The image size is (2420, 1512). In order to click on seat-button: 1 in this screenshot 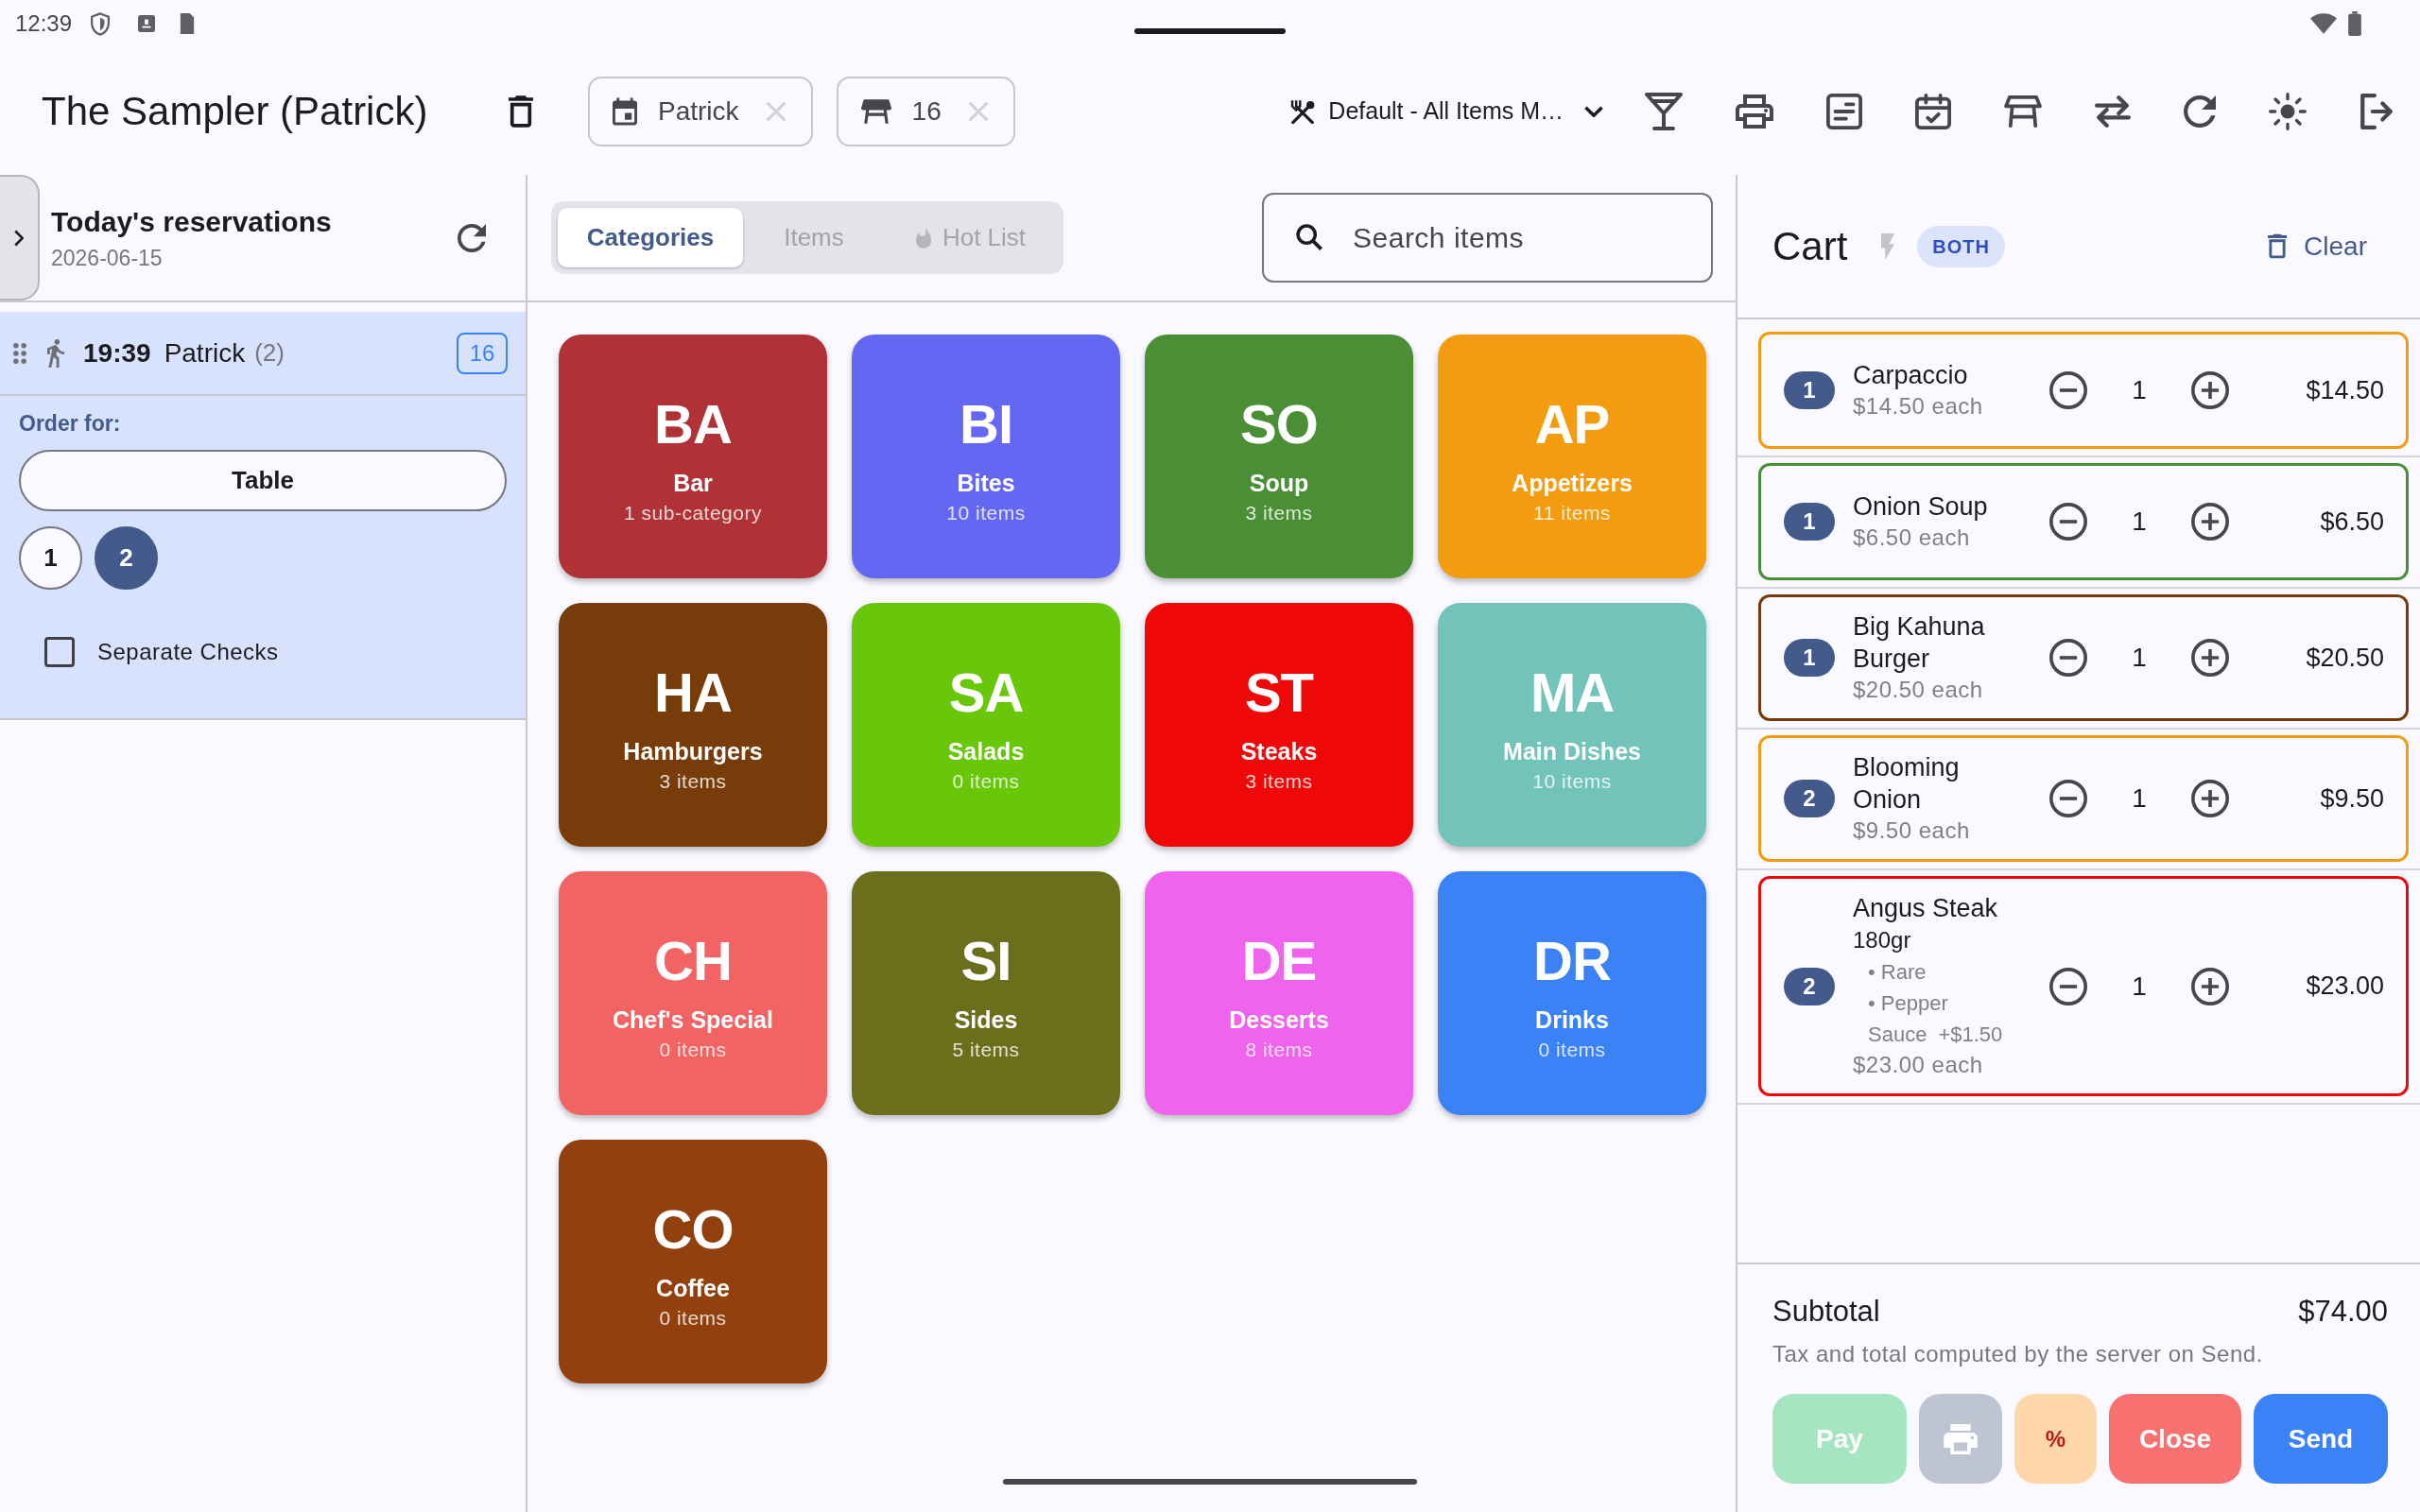, I will do `click(50, 558)`.